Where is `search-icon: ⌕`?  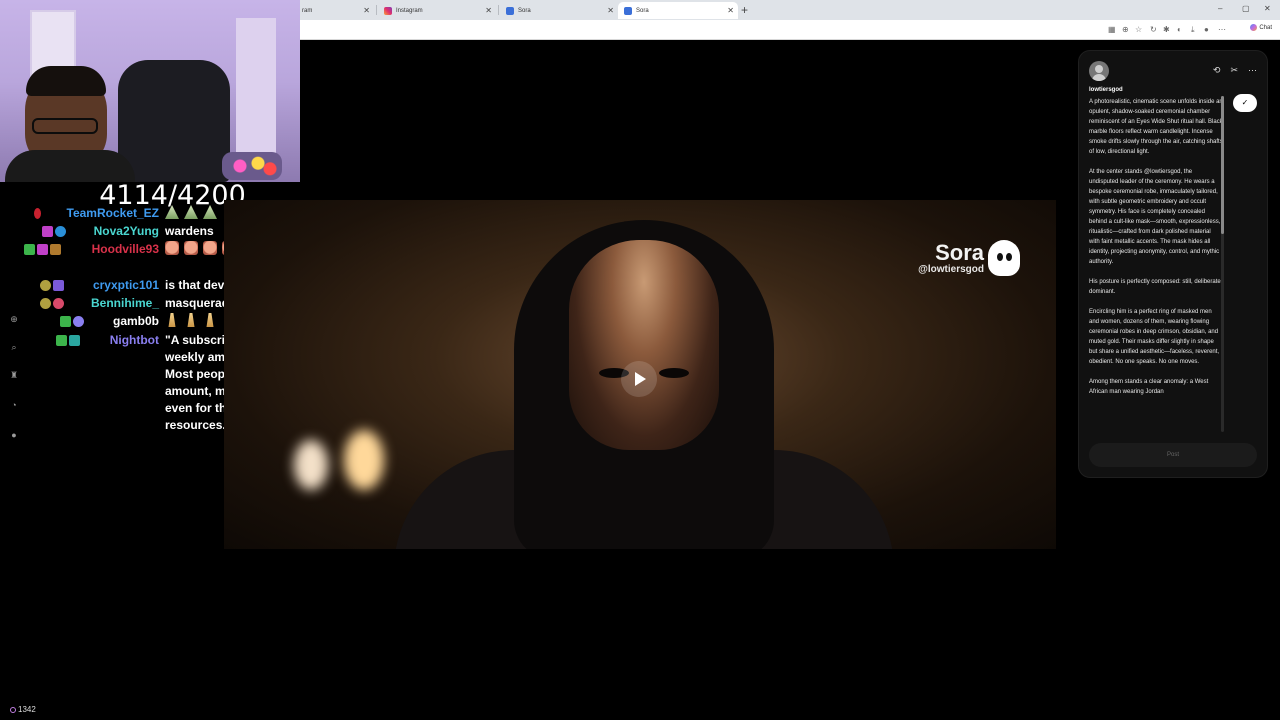 search-icon: ⌕ is located at coordinates (14, 348).